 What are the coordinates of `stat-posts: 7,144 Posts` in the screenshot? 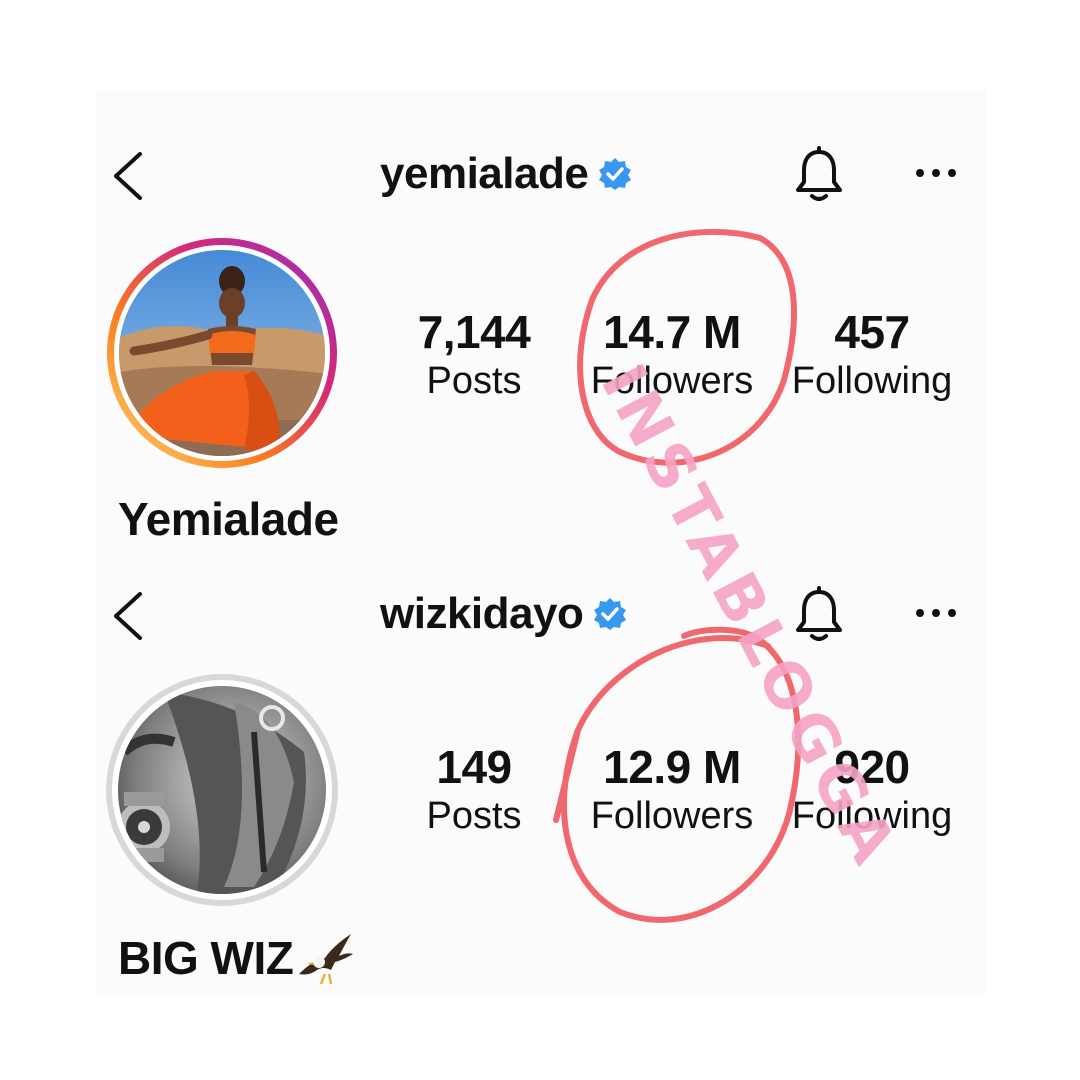 It's located at (474, 354).